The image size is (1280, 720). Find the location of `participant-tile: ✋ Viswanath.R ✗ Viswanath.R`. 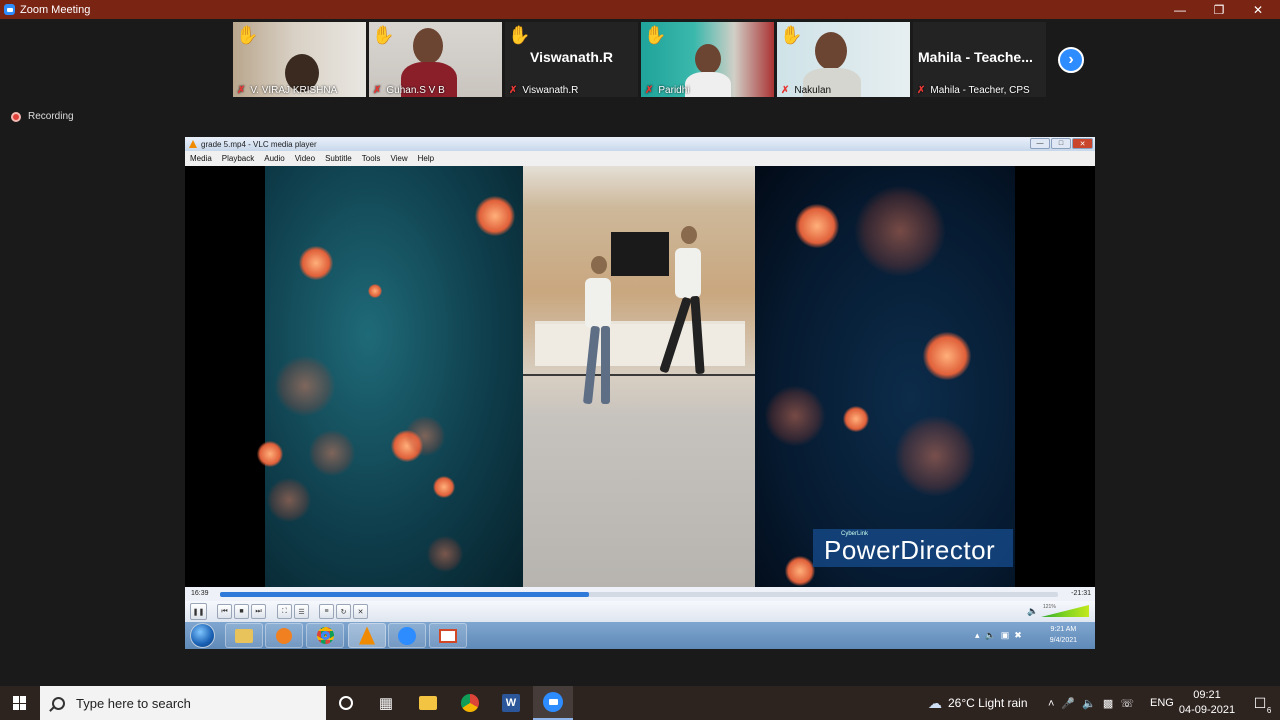

participant-tile: ✋ Viswanath.R ✗ Viswanath.R is located at coordinates (571, 59).